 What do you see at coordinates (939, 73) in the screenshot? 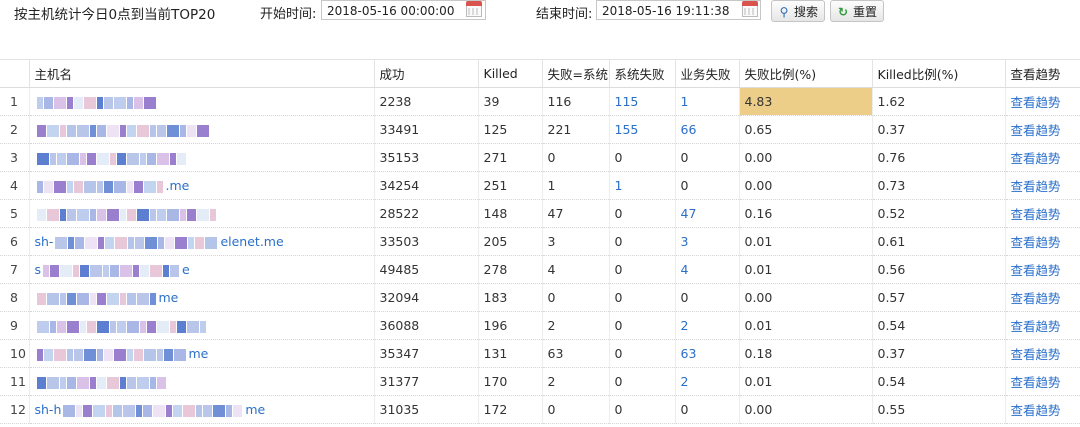
I see `col-killed-ratio: Killed比例(%)` at bounding box center [939, 73].